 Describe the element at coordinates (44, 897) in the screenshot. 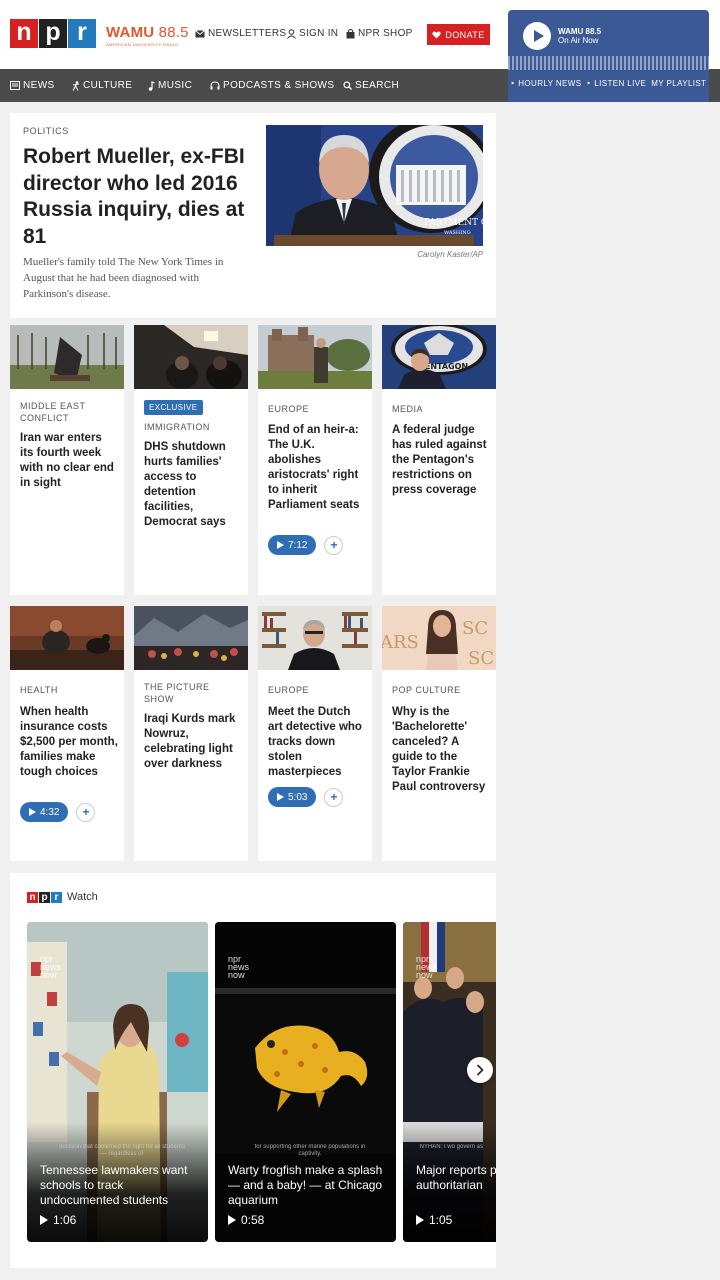

I see `npr-mini-logo: npr` at that location.